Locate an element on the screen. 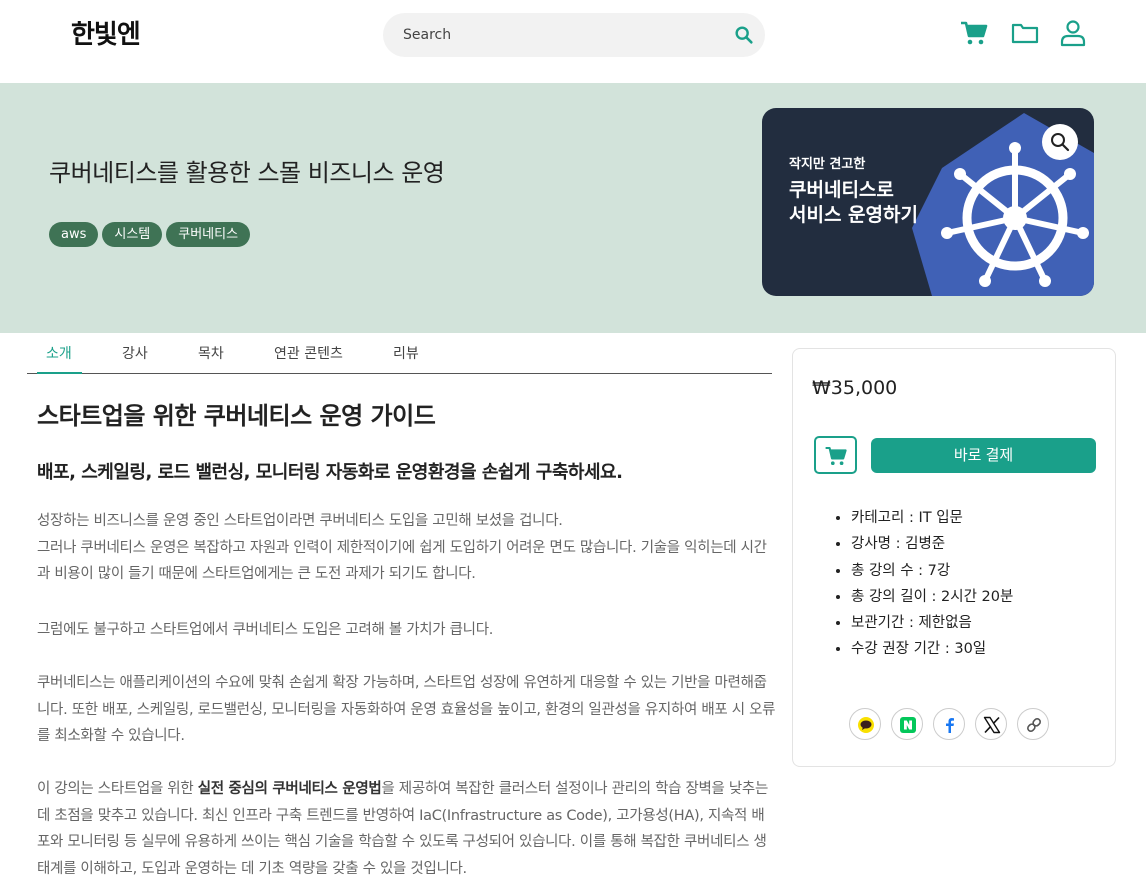  search-box is located at coordinates (574, 35).